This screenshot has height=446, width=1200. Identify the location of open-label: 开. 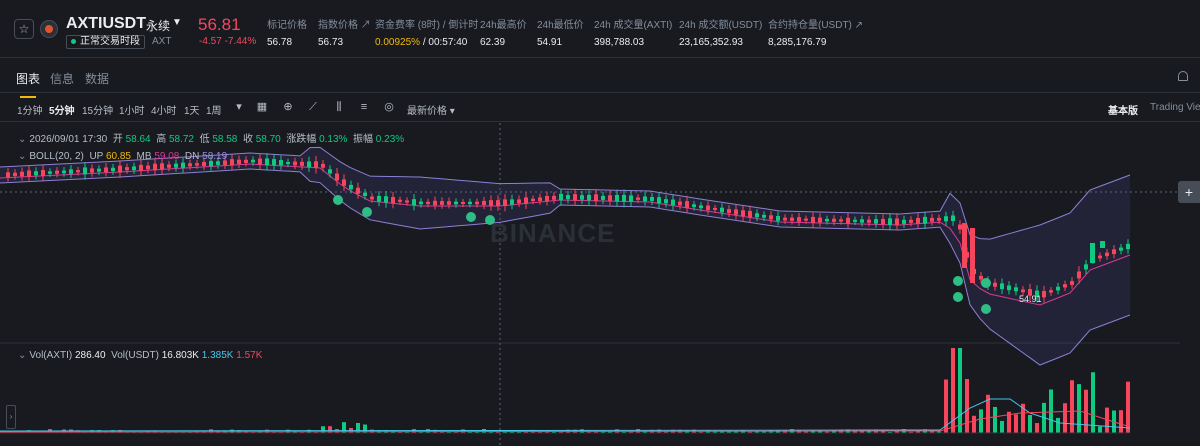
(117, 139).